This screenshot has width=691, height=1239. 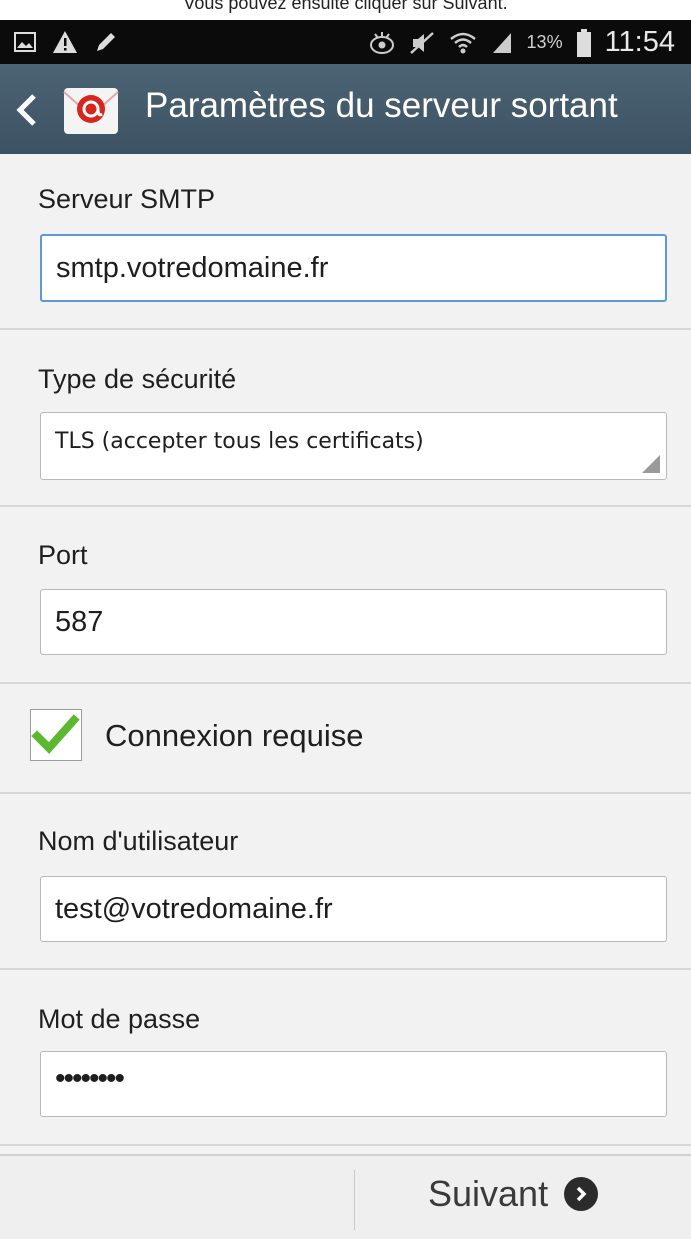 What do you see at coordinates (137, 379) in the screenshot?
I see `security-type-label: Type de sécurité` at bounding box center [137, 379].